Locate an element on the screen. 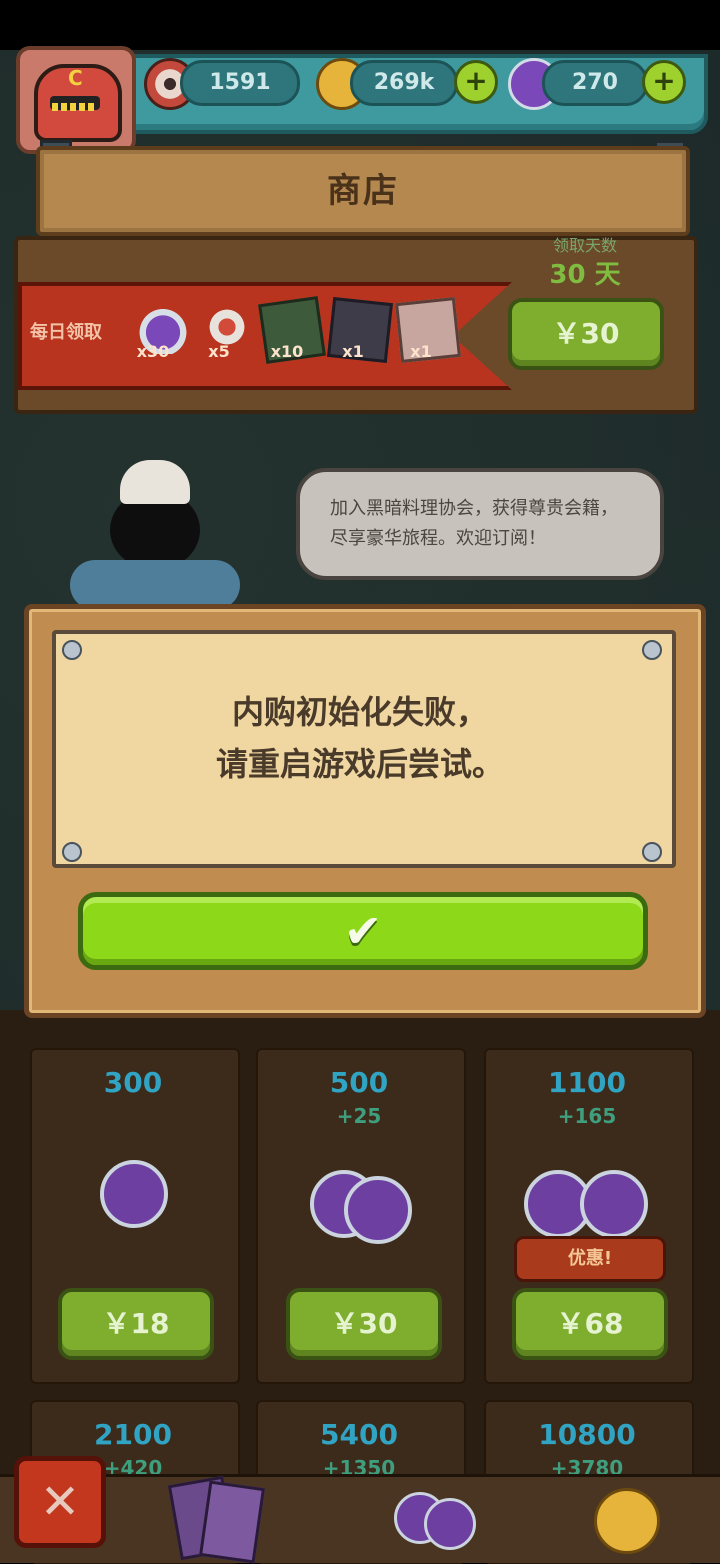 Image resolution: width=720 pixels, height=1564 pixels. coin-icon is located at coordinates (627, 1521).